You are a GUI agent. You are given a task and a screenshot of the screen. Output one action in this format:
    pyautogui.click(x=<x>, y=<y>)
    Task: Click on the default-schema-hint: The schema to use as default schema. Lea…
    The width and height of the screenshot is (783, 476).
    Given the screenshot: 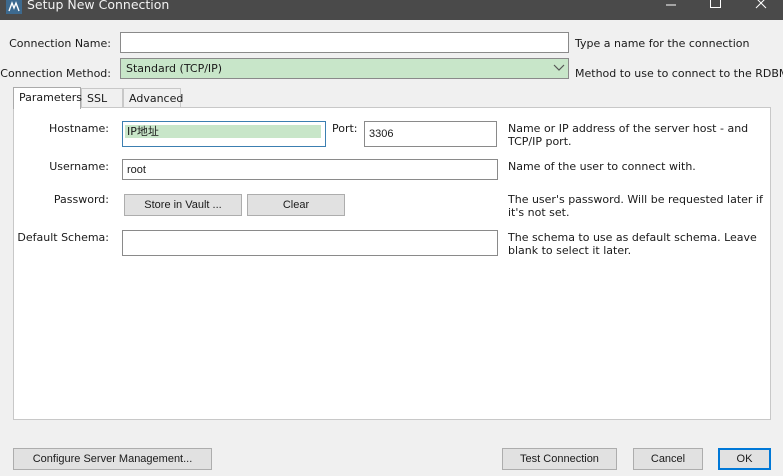 What is the action you would take?
    pyautogui.click(x=632, y=244)
    